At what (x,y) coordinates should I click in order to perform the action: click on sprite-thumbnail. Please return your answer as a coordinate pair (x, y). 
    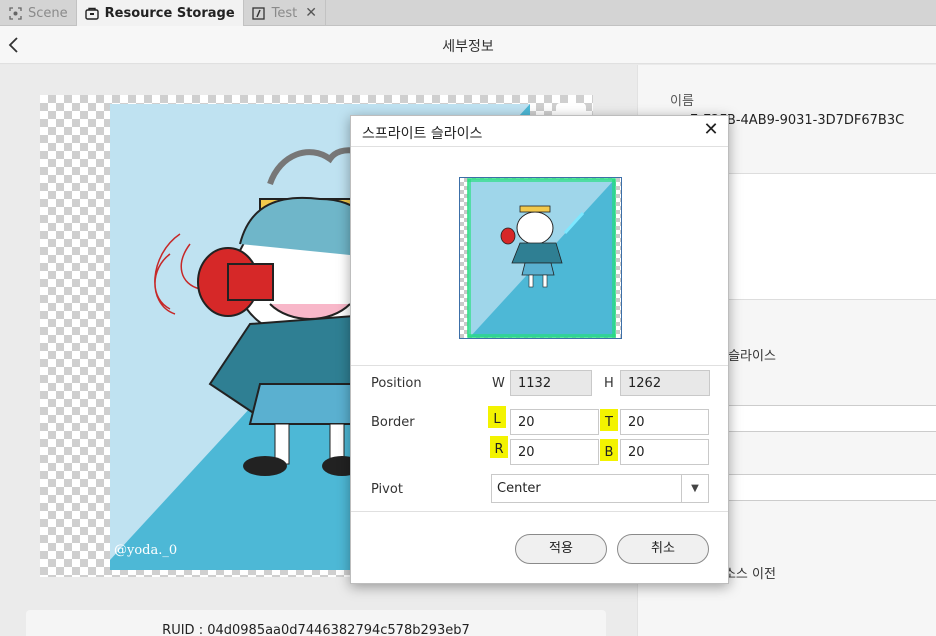
    Looking at the image, I should click on (540, 258).